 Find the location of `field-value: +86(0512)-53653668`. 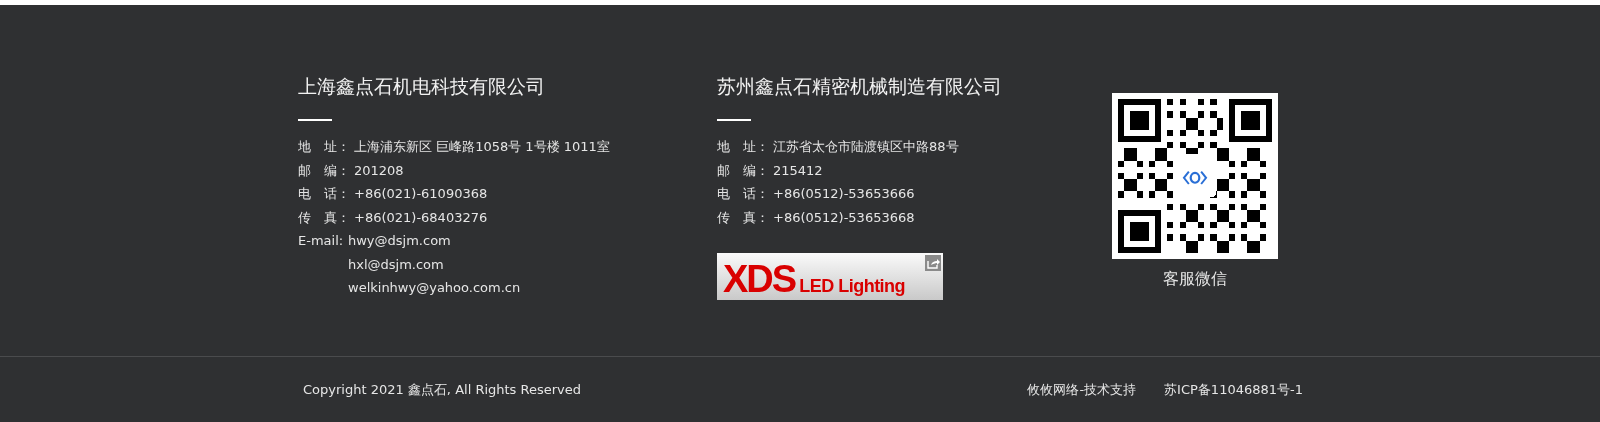

field-value: +86(0512)-53653668 is located at coordinates (844, 217).